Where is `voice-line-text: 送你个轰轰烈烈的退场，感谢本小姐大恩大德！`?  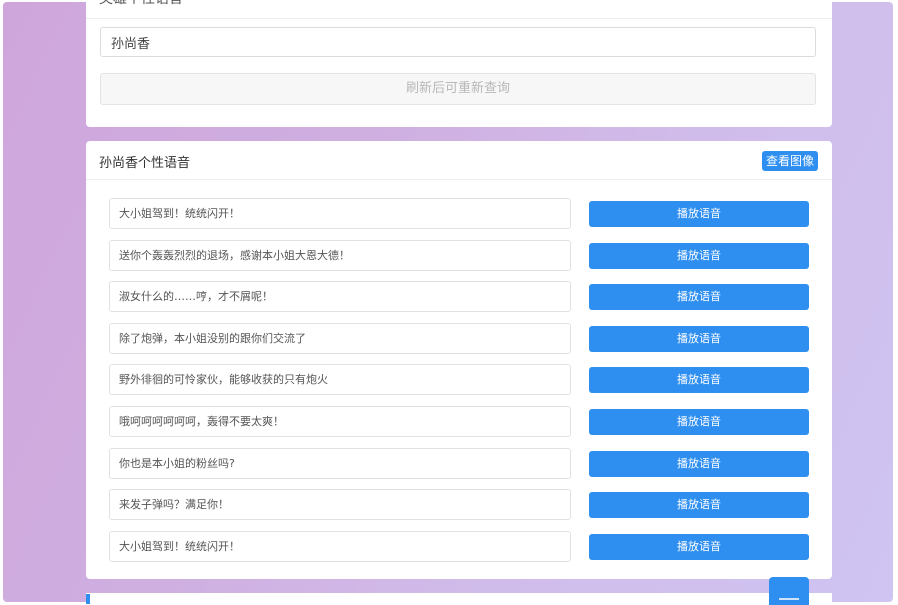 voice-line-text: 送你个轰轰烈烈的退场，感谢本小姐大恩大德！ is located at coordinates (340, 255).